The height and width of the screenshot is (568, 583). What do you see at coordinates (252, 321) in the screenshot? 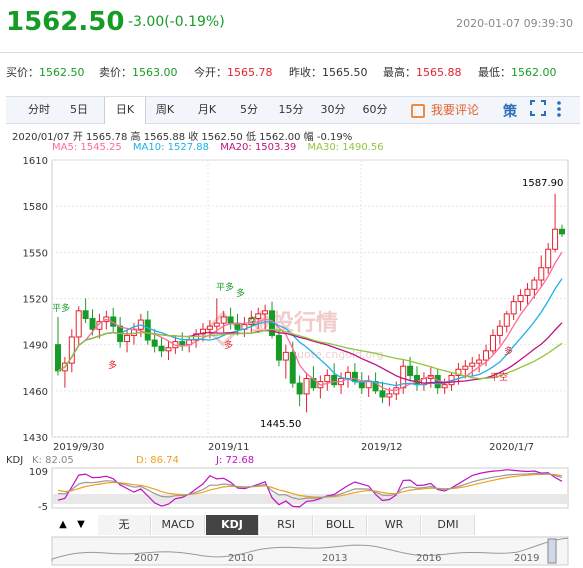
I see `signal-short: 空` at bounding box center [252, 321].